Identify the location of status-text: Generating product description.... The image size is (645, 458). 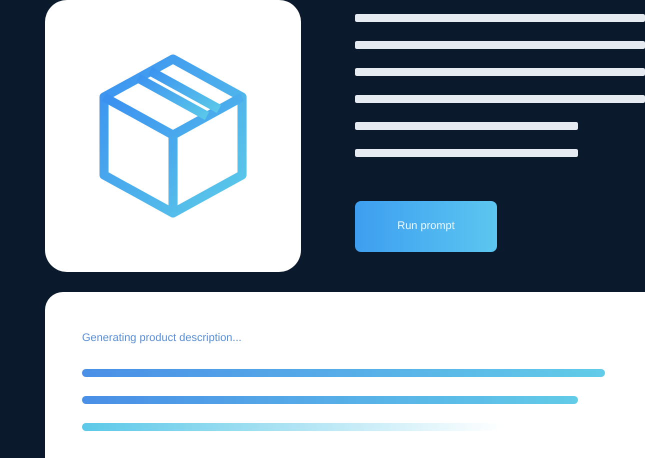
(162, 338).